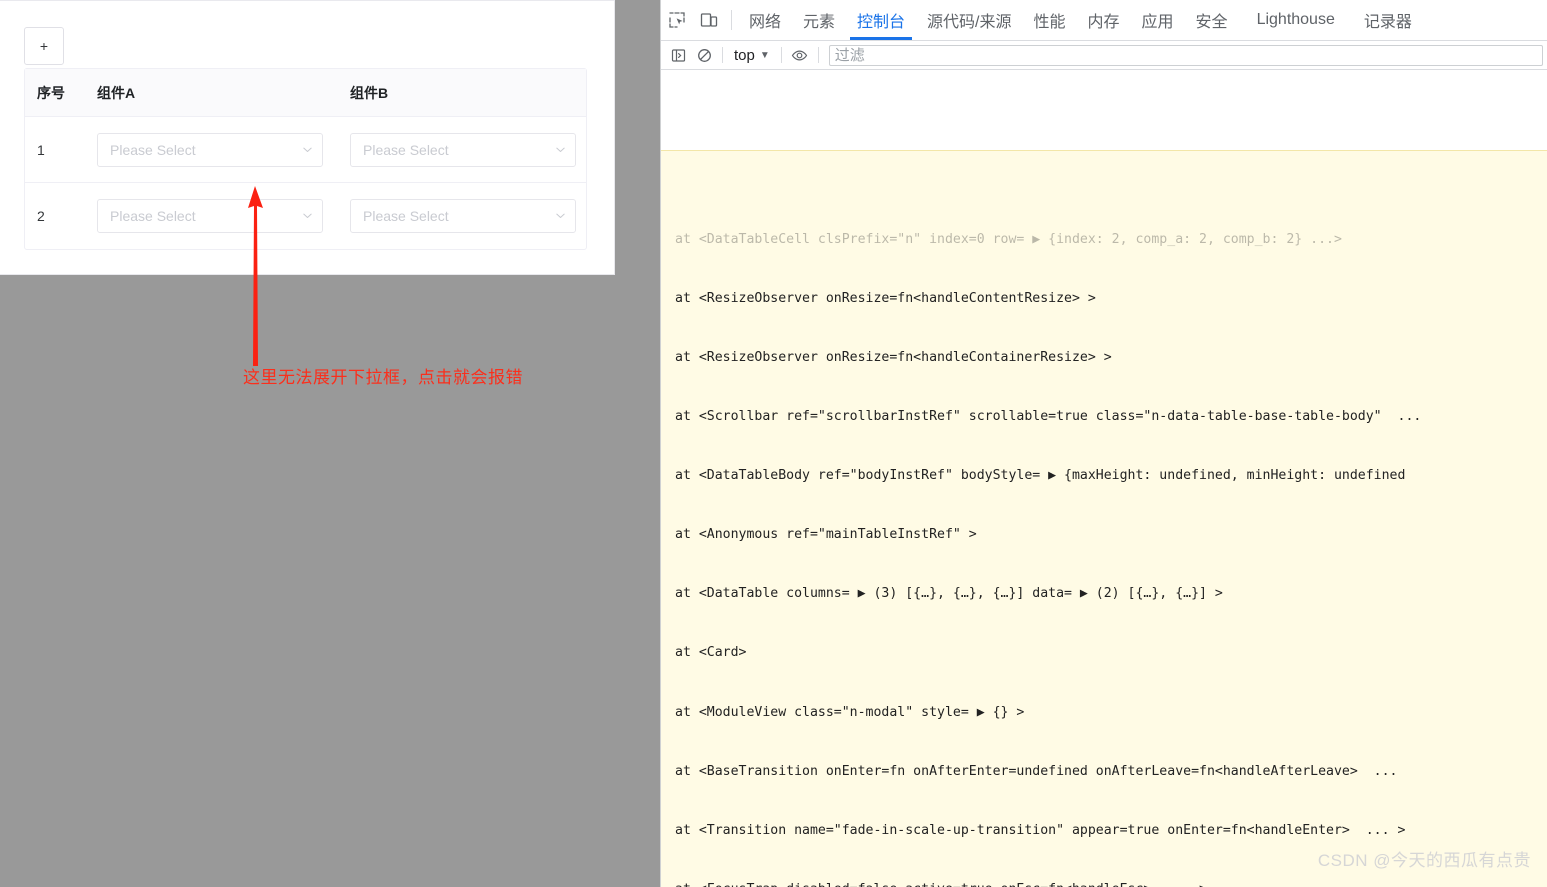  I want to click on execution-context-value: top, so click(744, 55).